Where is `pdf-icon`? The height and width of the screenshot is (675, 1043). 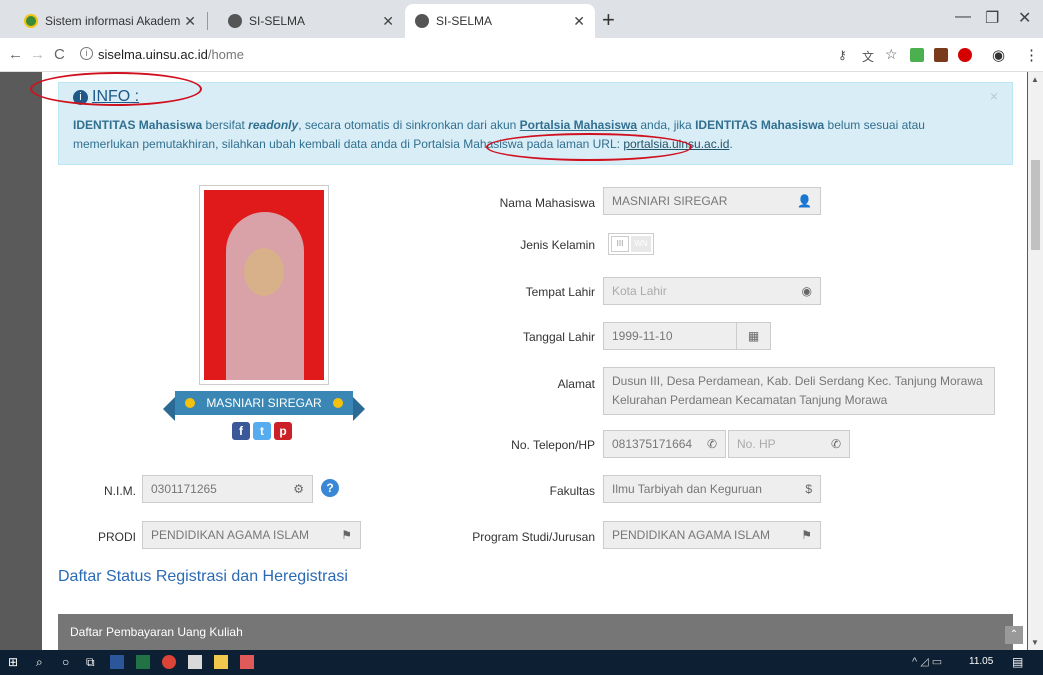
pdf-icon is located at coordinates (247, 662).